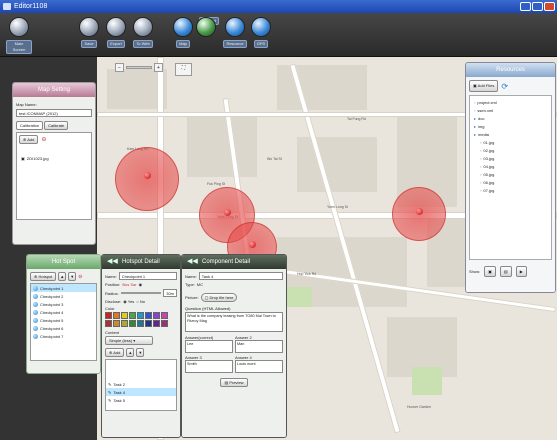  Describe the element at coordinates (222, 147) in the screenshot. I see `map-block` at that location.